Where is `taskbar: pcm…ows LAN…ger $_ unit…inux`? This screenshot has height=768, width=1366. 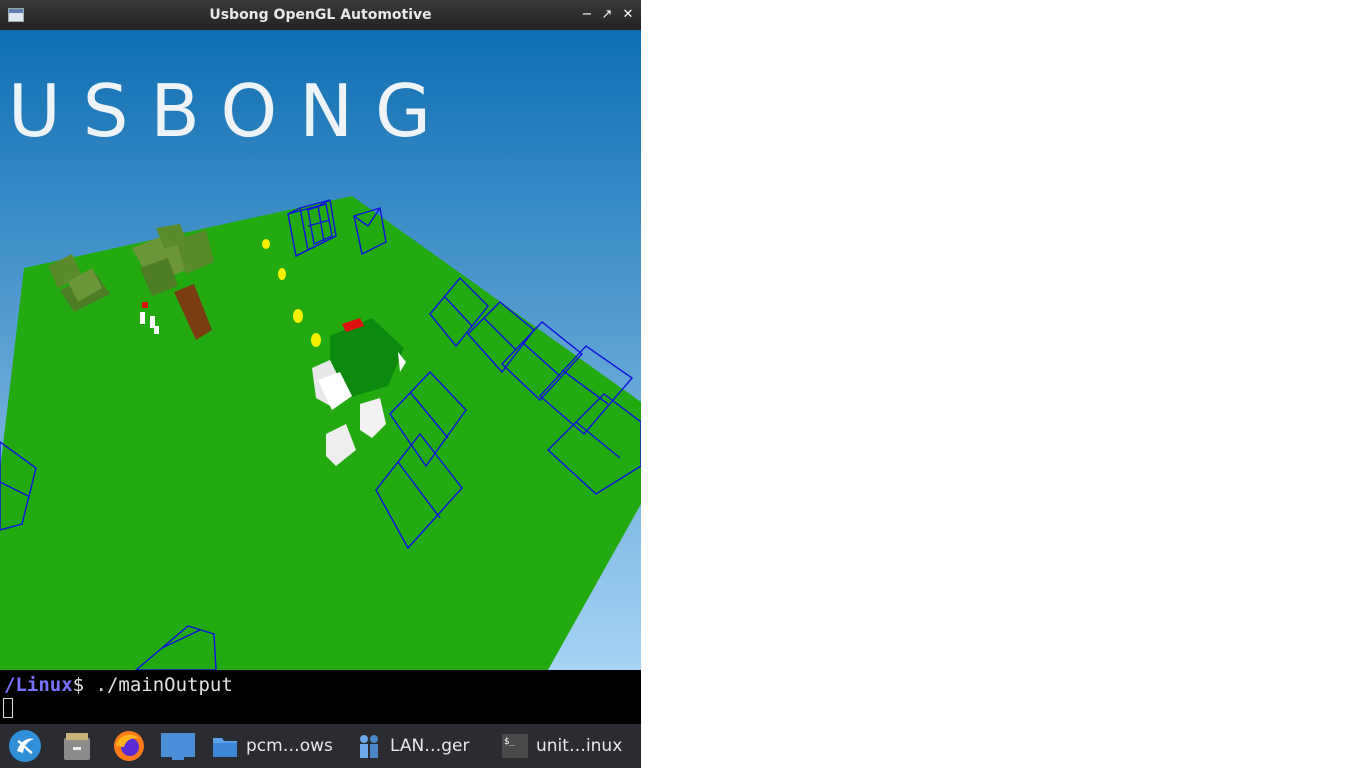
taskbar: pcm…ows LAN…ger $_ unit…inux is located at coordinates (320, 746).